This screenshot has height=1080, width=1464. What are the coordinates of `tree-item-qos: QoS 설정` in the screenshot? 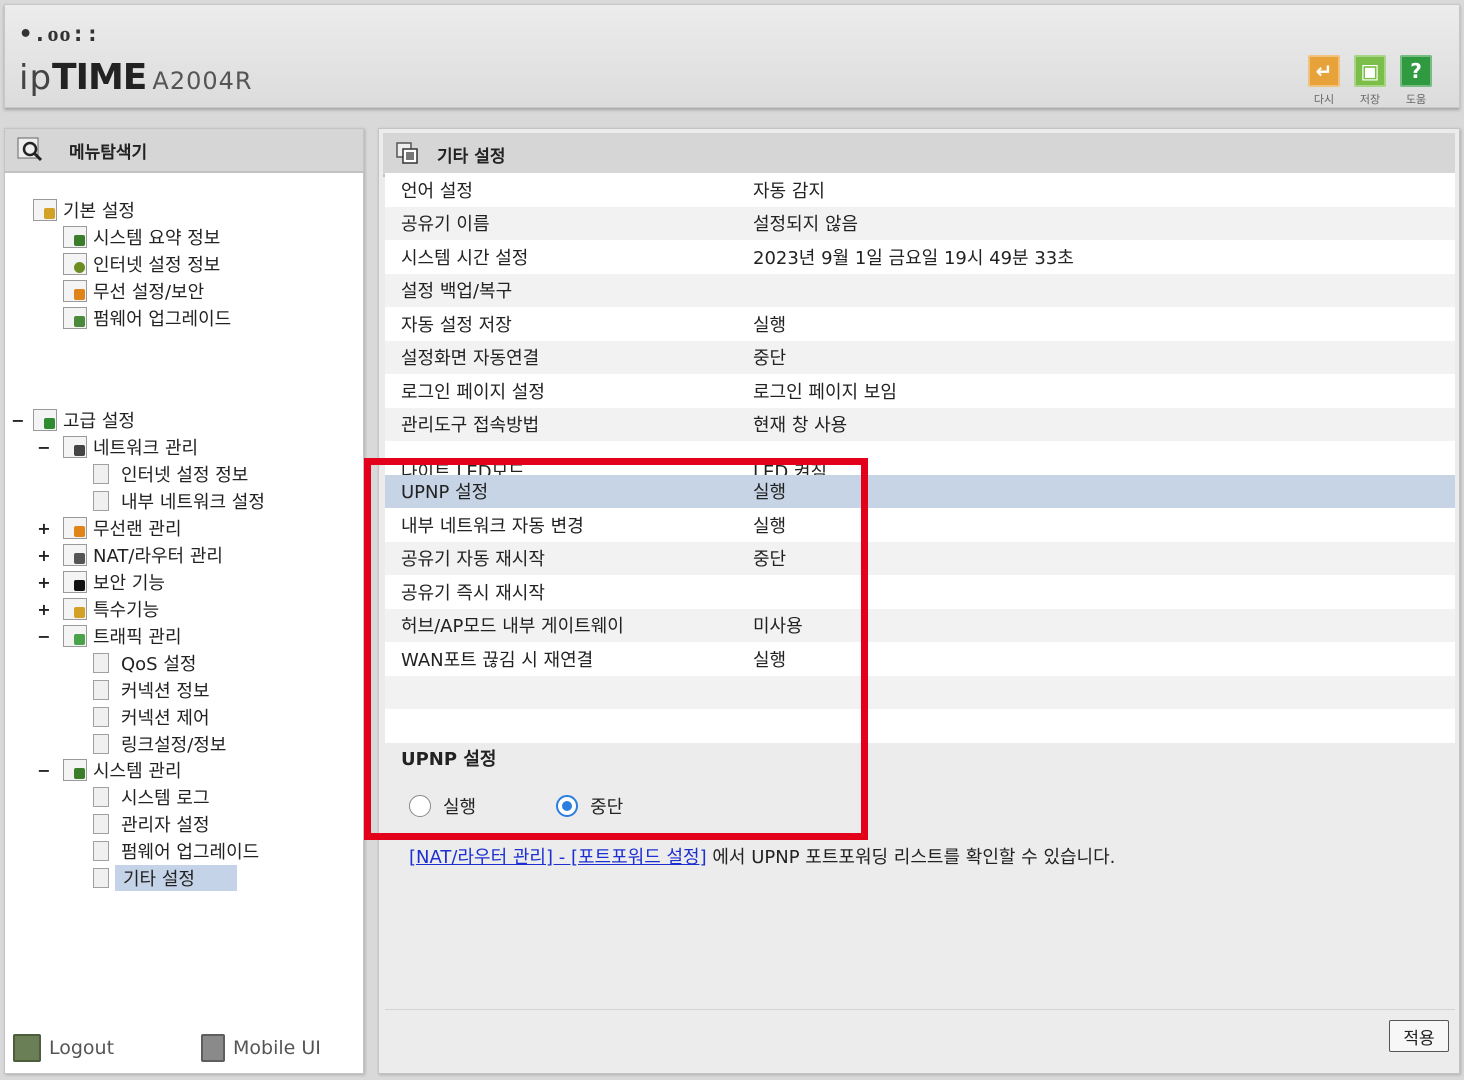 It's located at (144, 663).